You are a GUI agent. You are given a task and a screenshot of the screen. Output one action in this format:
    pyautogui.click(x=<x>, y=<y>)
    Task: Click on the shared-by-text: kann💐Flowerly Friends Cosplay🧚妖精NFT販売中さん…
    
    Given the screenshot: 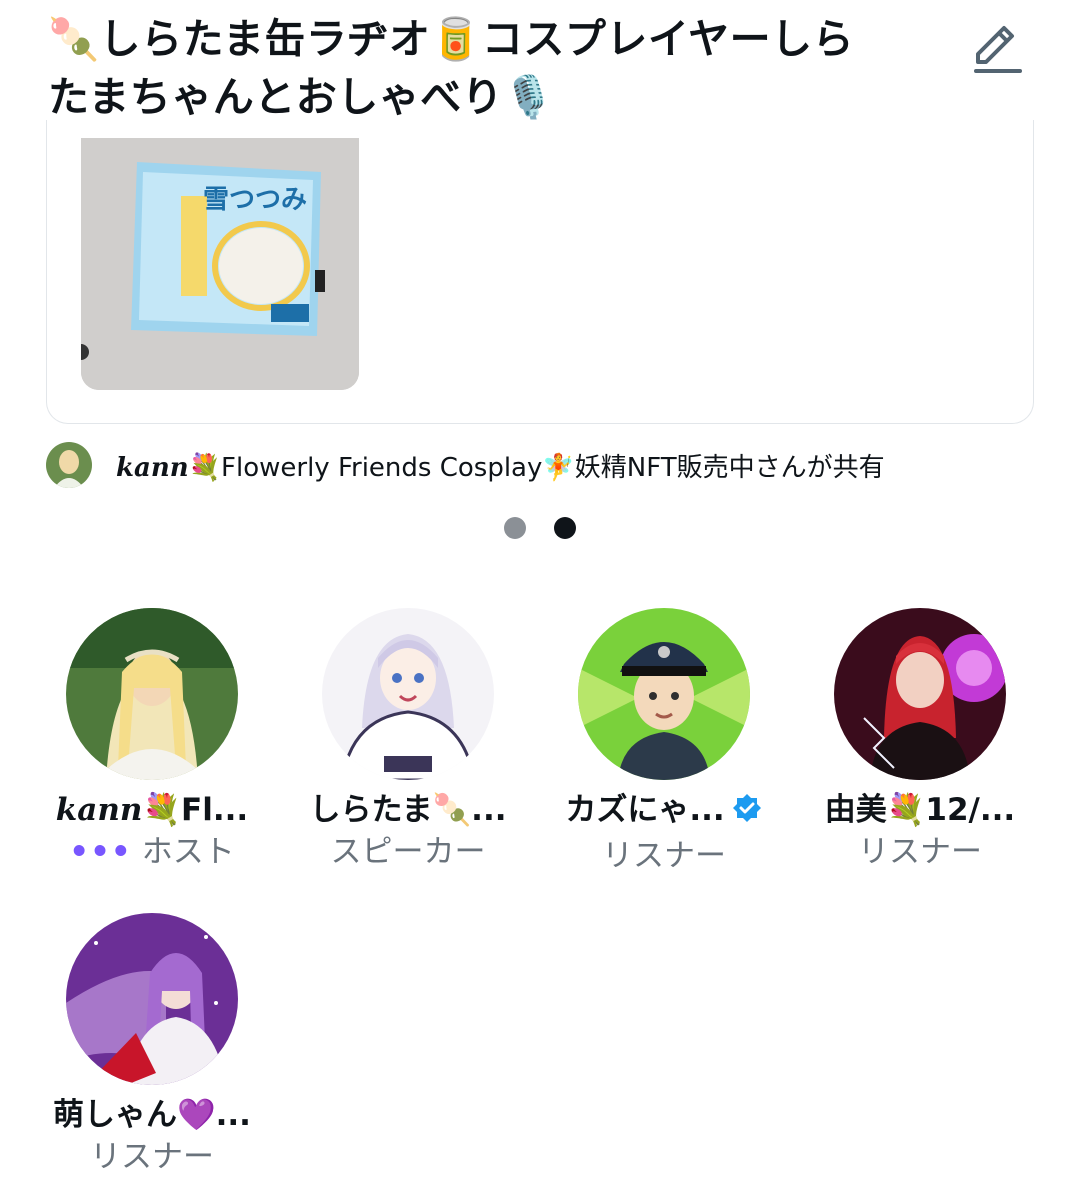 What is the action you would take?
    pyautogui.click(x=500, y=465)
    